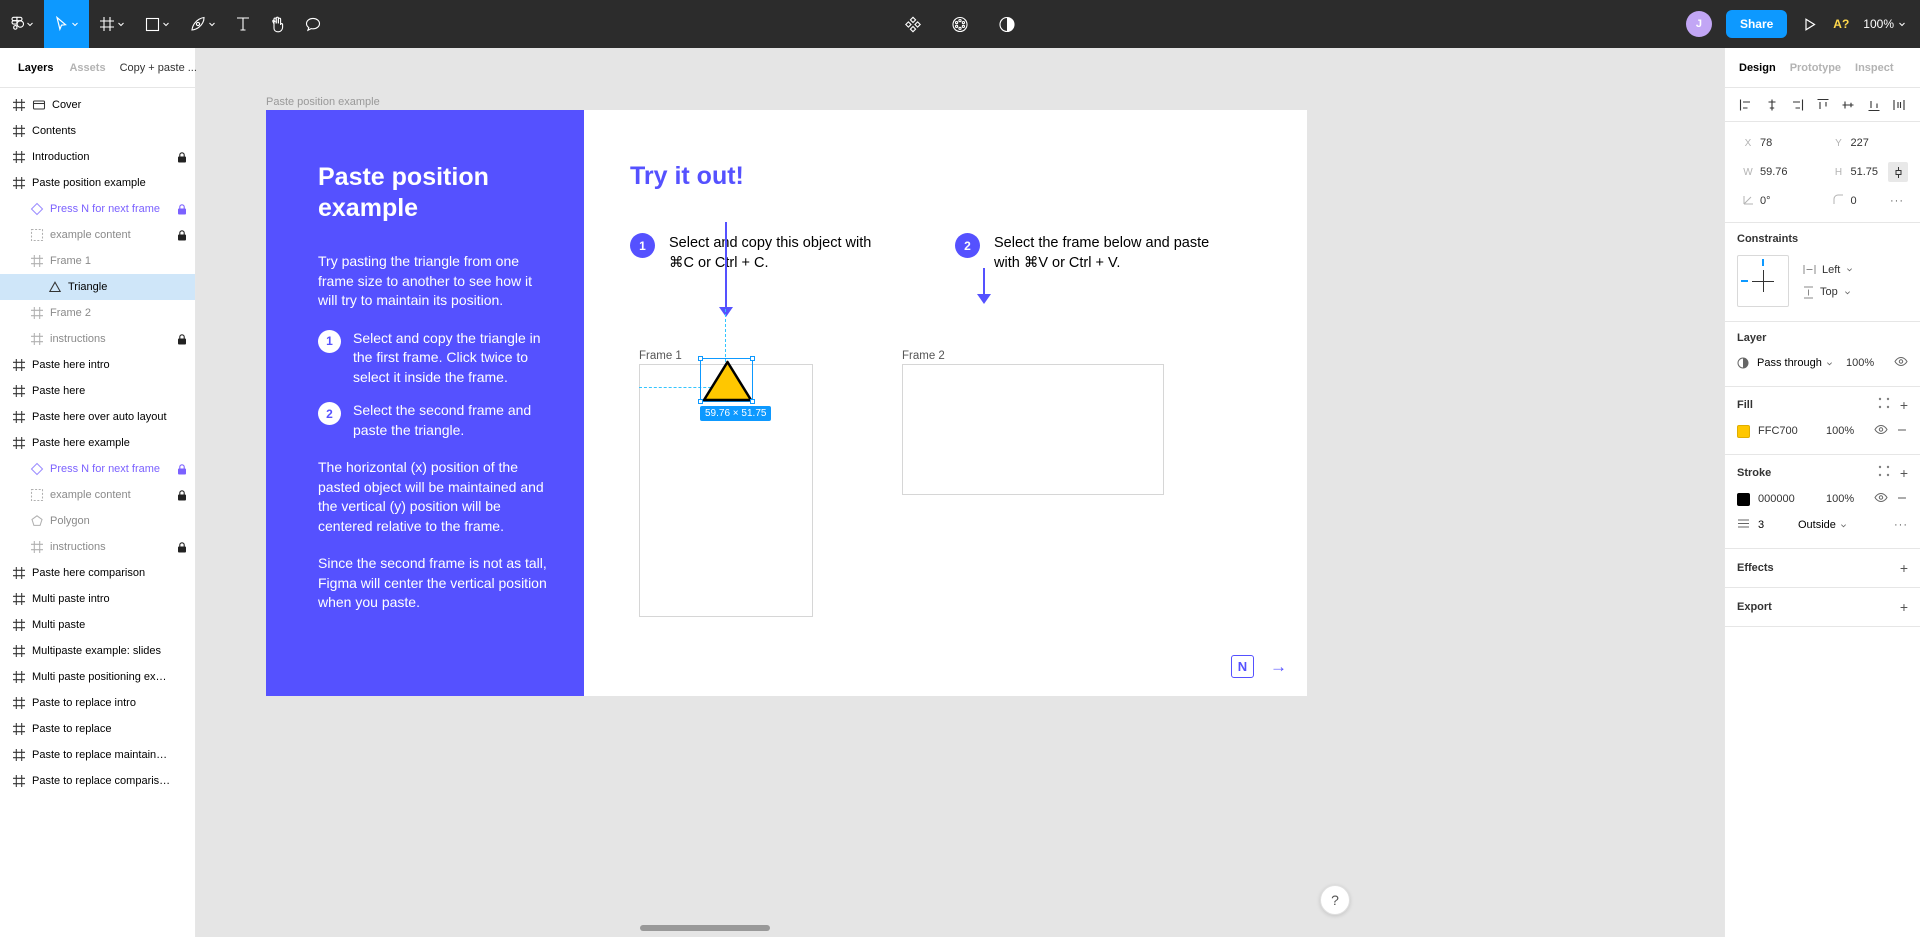 The image size is (1920, 937). I want to click on frame-tool-button, so click(112, 24).